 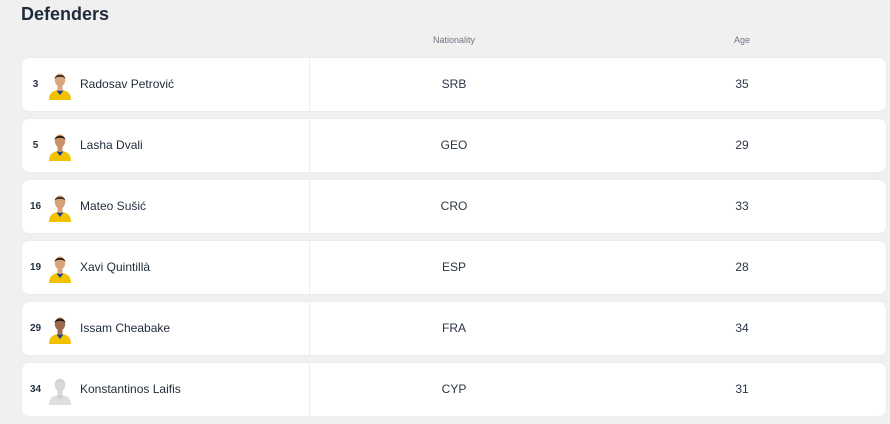 What do you see at coordinates (35, 84) in the screenshot?
I see `player-number: 3` at bounding box center [35, 84].